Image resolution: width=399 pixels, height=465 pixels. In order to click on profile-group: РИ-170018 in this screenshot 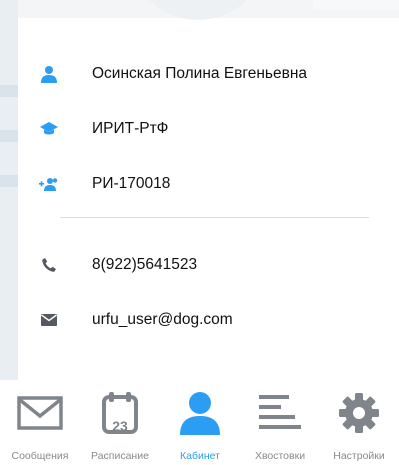, I will do `click(131, 183)`.